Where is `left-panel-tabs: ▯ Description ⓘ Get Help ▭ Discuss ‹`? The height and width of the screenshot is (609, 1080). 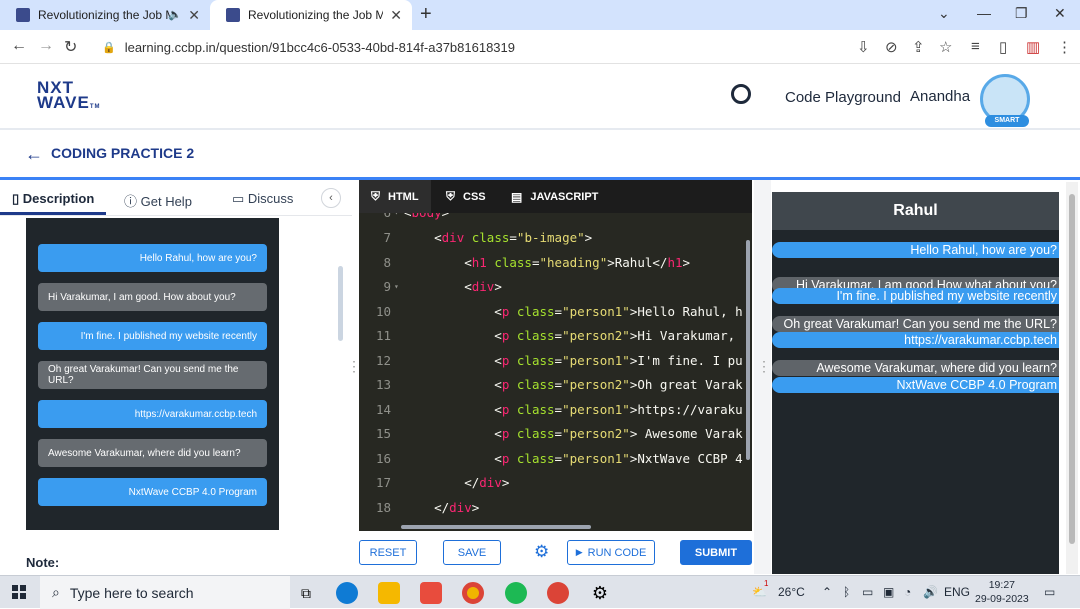 left-panel-tabs: ▯ Description ⓘ Get Help ▭ Discuss ‹ is located at coordinates (176, 198).